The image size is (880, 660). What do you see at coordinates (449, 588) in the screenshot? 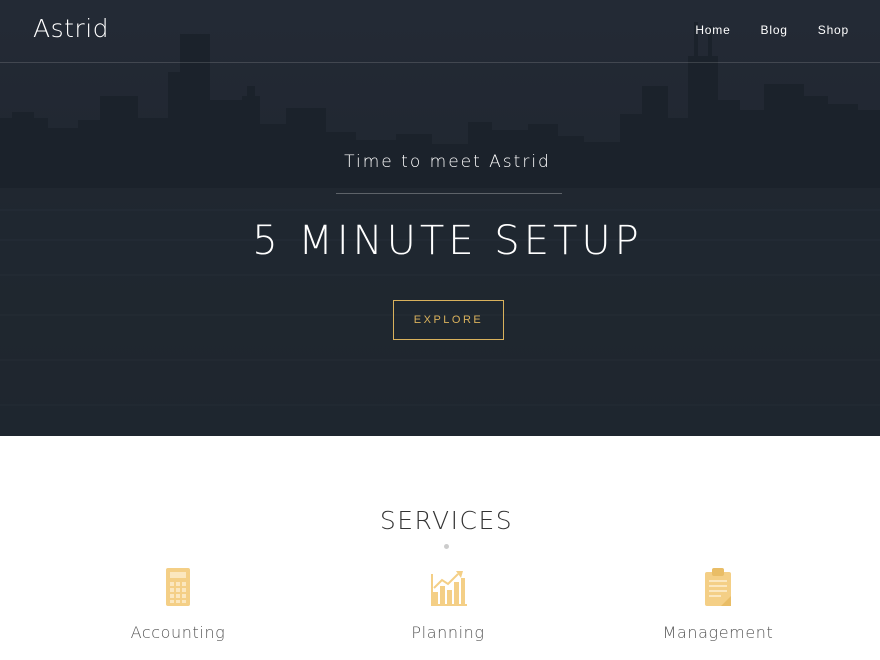
I see `bar-chart-icon` at bounding box center [449, 588].